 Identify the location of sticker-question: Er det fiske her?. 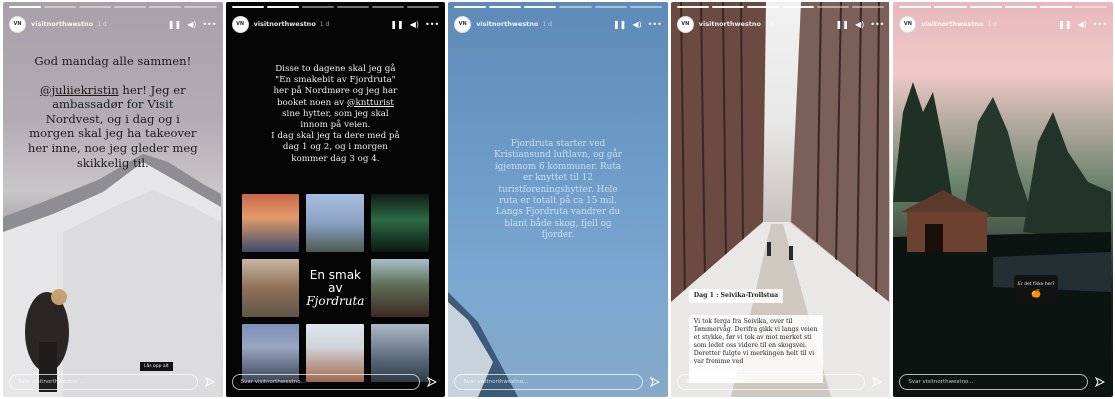
(1036, 284).